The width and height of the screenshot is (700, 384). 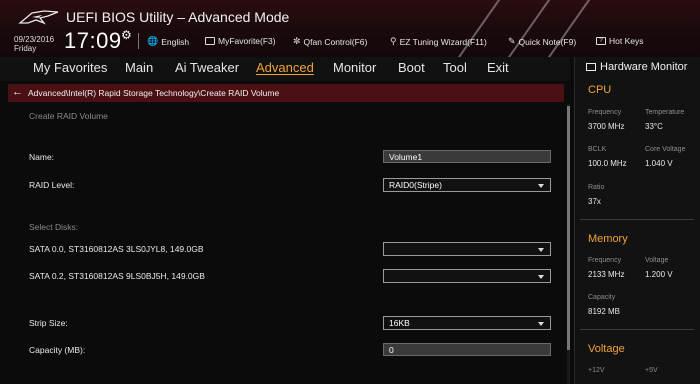 What do you see at coordinates (600, 90) in the screenshot?
I see `cpu-section-title: CPU` at bounding box center [600, 90].